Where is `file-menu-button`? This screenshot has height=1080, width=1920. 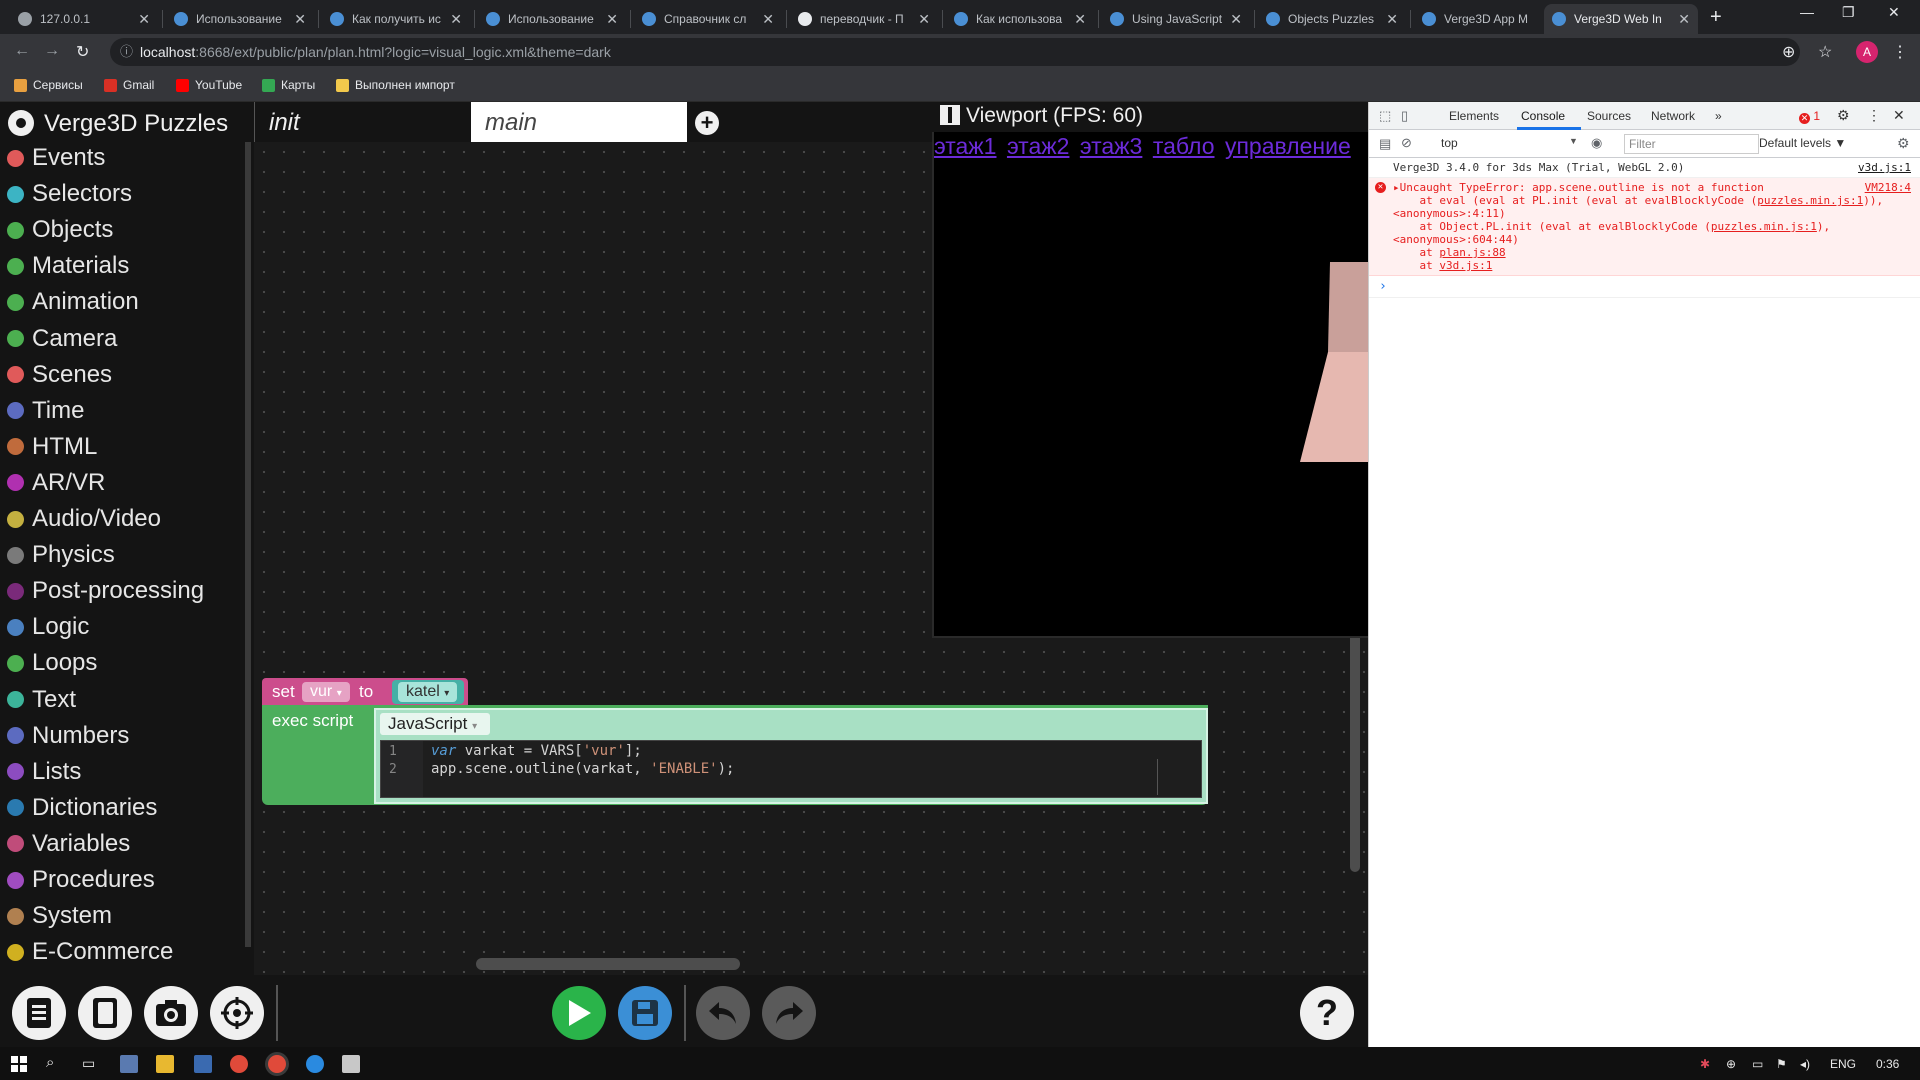 file-menu-button is located at coordinates (39, 1013).